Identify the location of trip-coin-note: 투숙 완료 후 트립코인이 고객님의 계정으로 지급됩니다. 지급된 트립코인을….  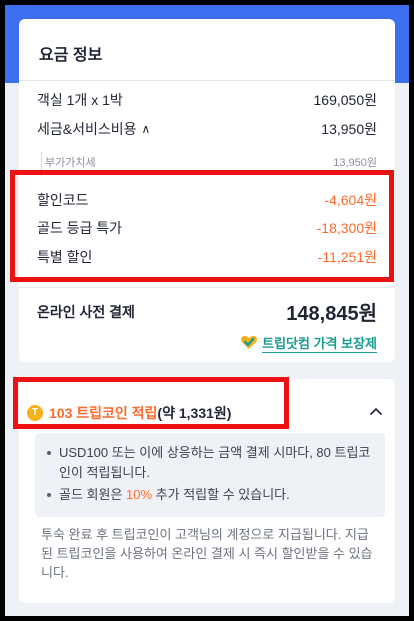
(207, 553).